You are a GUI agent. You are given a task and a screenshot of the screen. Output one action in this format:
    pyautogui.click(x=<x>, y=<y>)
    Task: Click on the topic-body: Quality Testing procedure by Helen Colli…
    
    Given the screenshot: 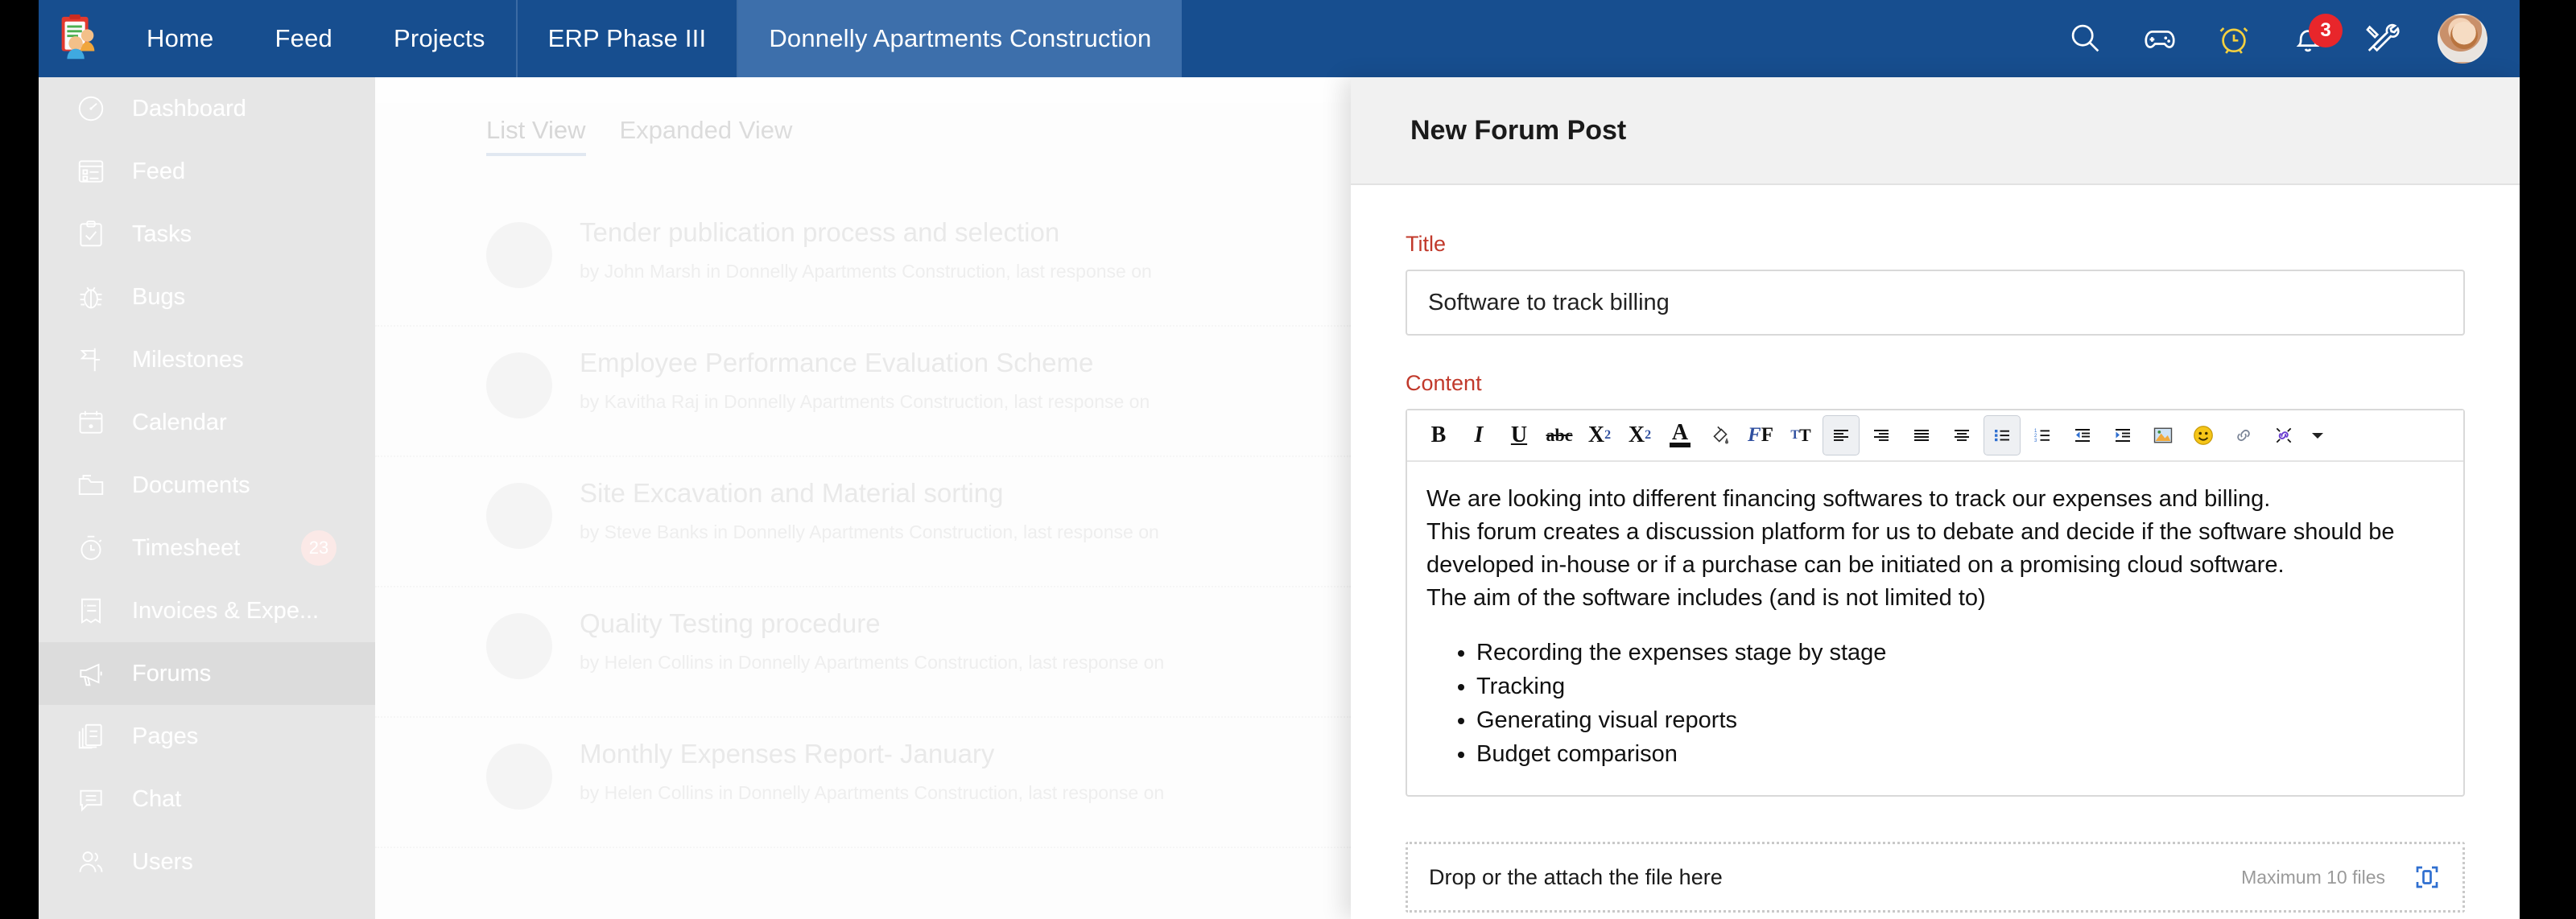 What is the action you would take?
    pyautogui.click(x=872, y=641)
    